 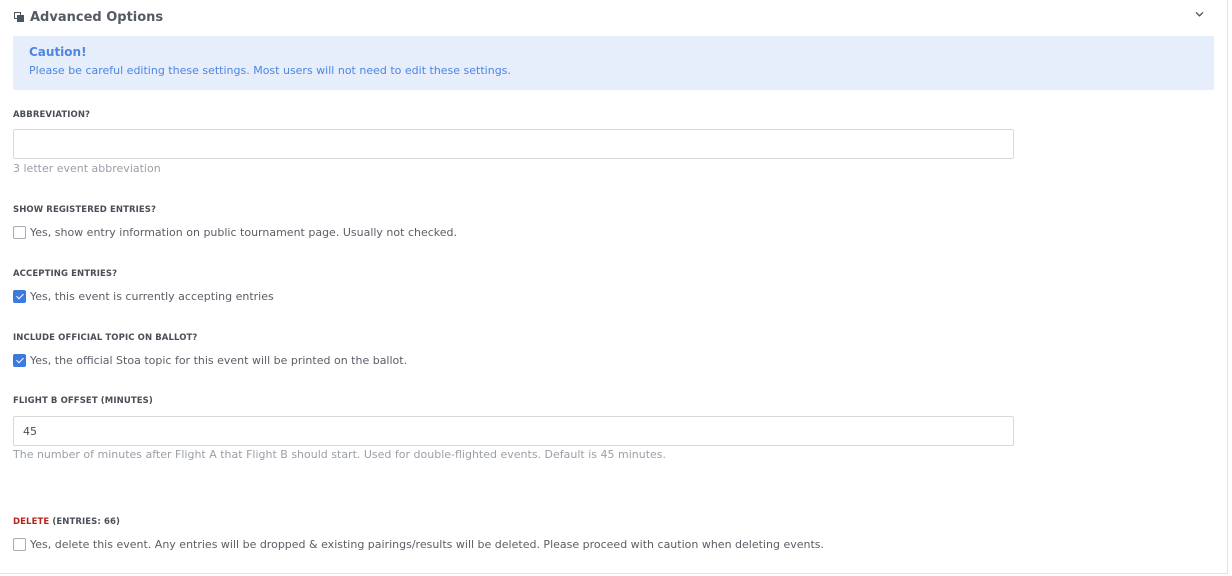 What do you see at coordinates (105, 338) in the screenshot?
I see `official-topic-label: INCLUDE OFFICIAL TOPIC ON BALLOT?` at bounding box center [105, 338].